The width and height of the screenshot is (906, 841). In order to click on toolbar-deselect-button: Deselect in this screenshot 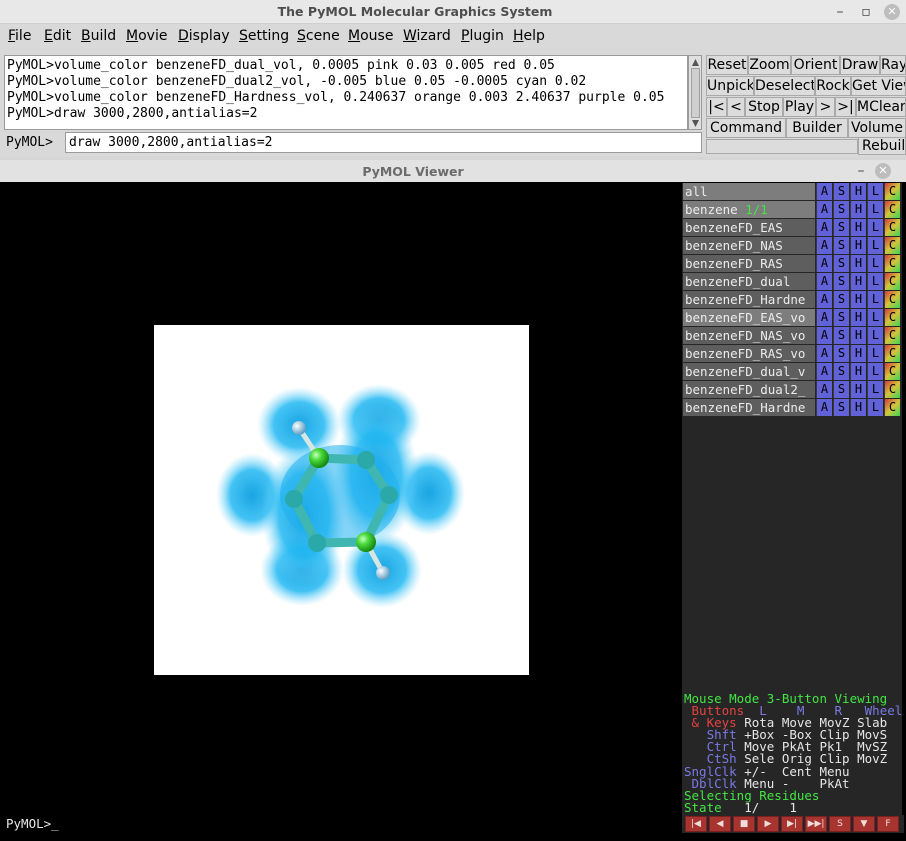, I will do `click(784, 86)`.